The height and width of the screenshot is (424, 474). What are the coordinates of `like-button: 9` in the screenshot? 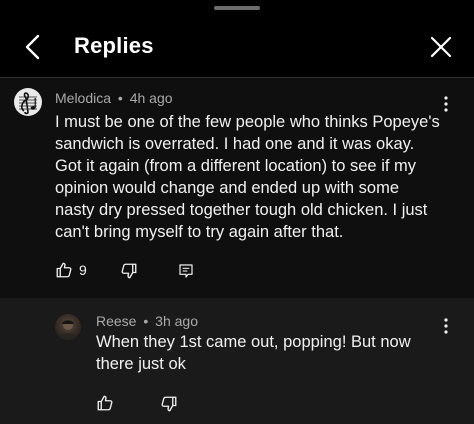 It's located at (71, 270).